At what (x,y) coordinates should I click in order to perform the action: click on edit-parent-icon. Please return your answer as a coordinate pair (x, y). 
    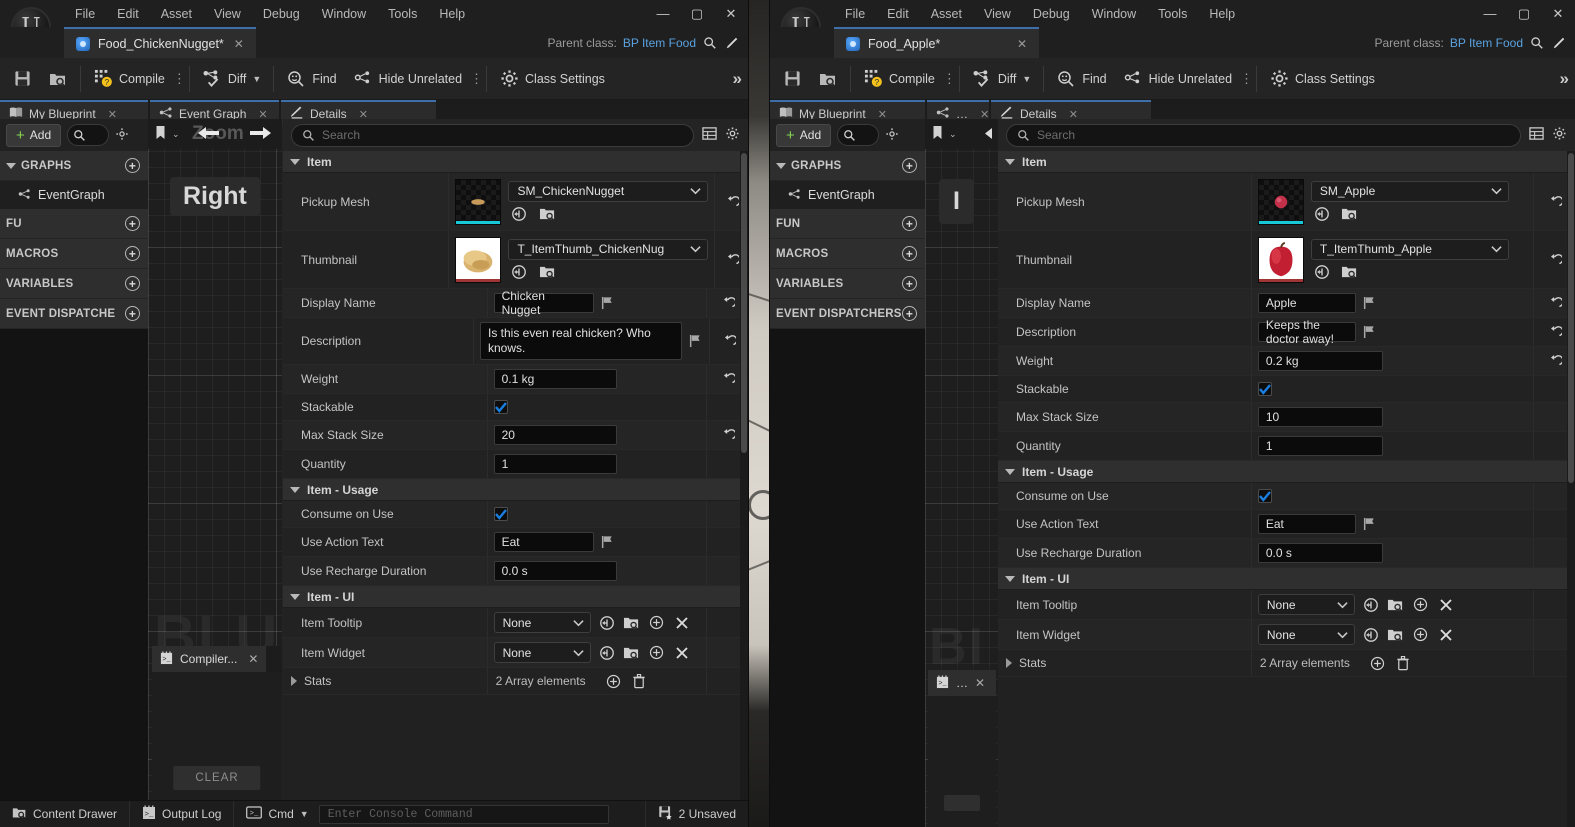
    Looking at the image, I should click on (1559, 43).